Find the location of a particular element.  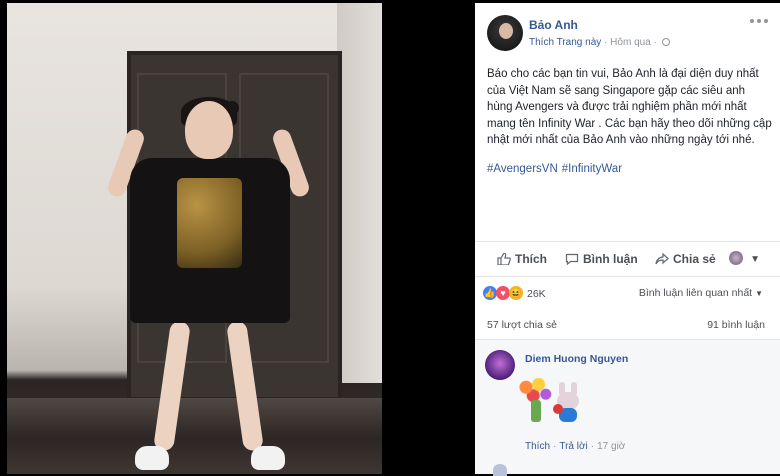

comment-label: Bình luận is located at coordinates (610, 259).